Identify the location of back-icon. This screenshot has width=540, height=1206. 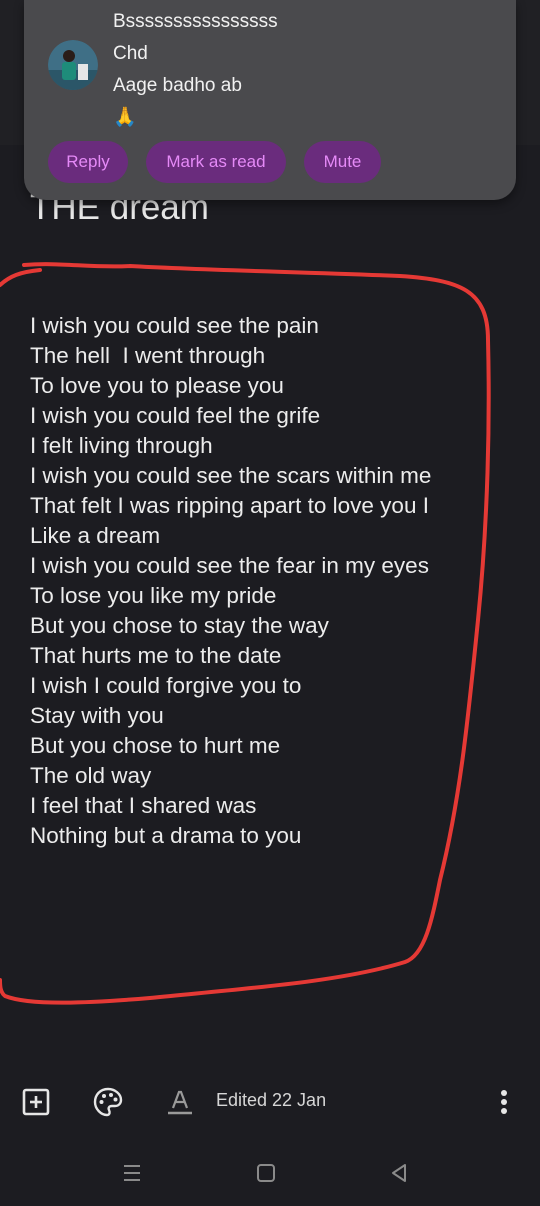
(399, 1173).